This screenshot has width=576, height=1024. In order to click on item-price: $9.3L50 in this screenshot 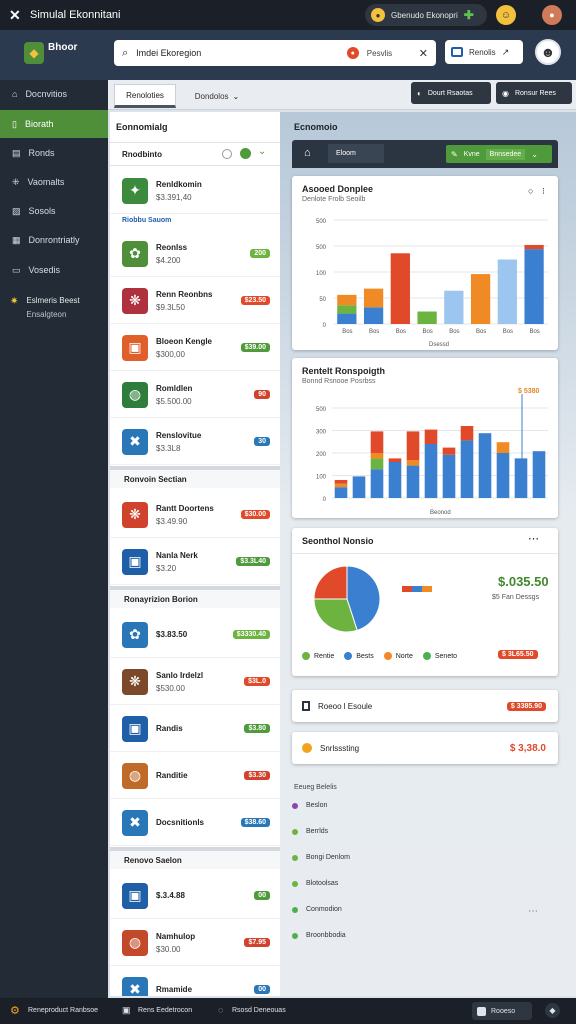, I will do `click(170, 307)`.